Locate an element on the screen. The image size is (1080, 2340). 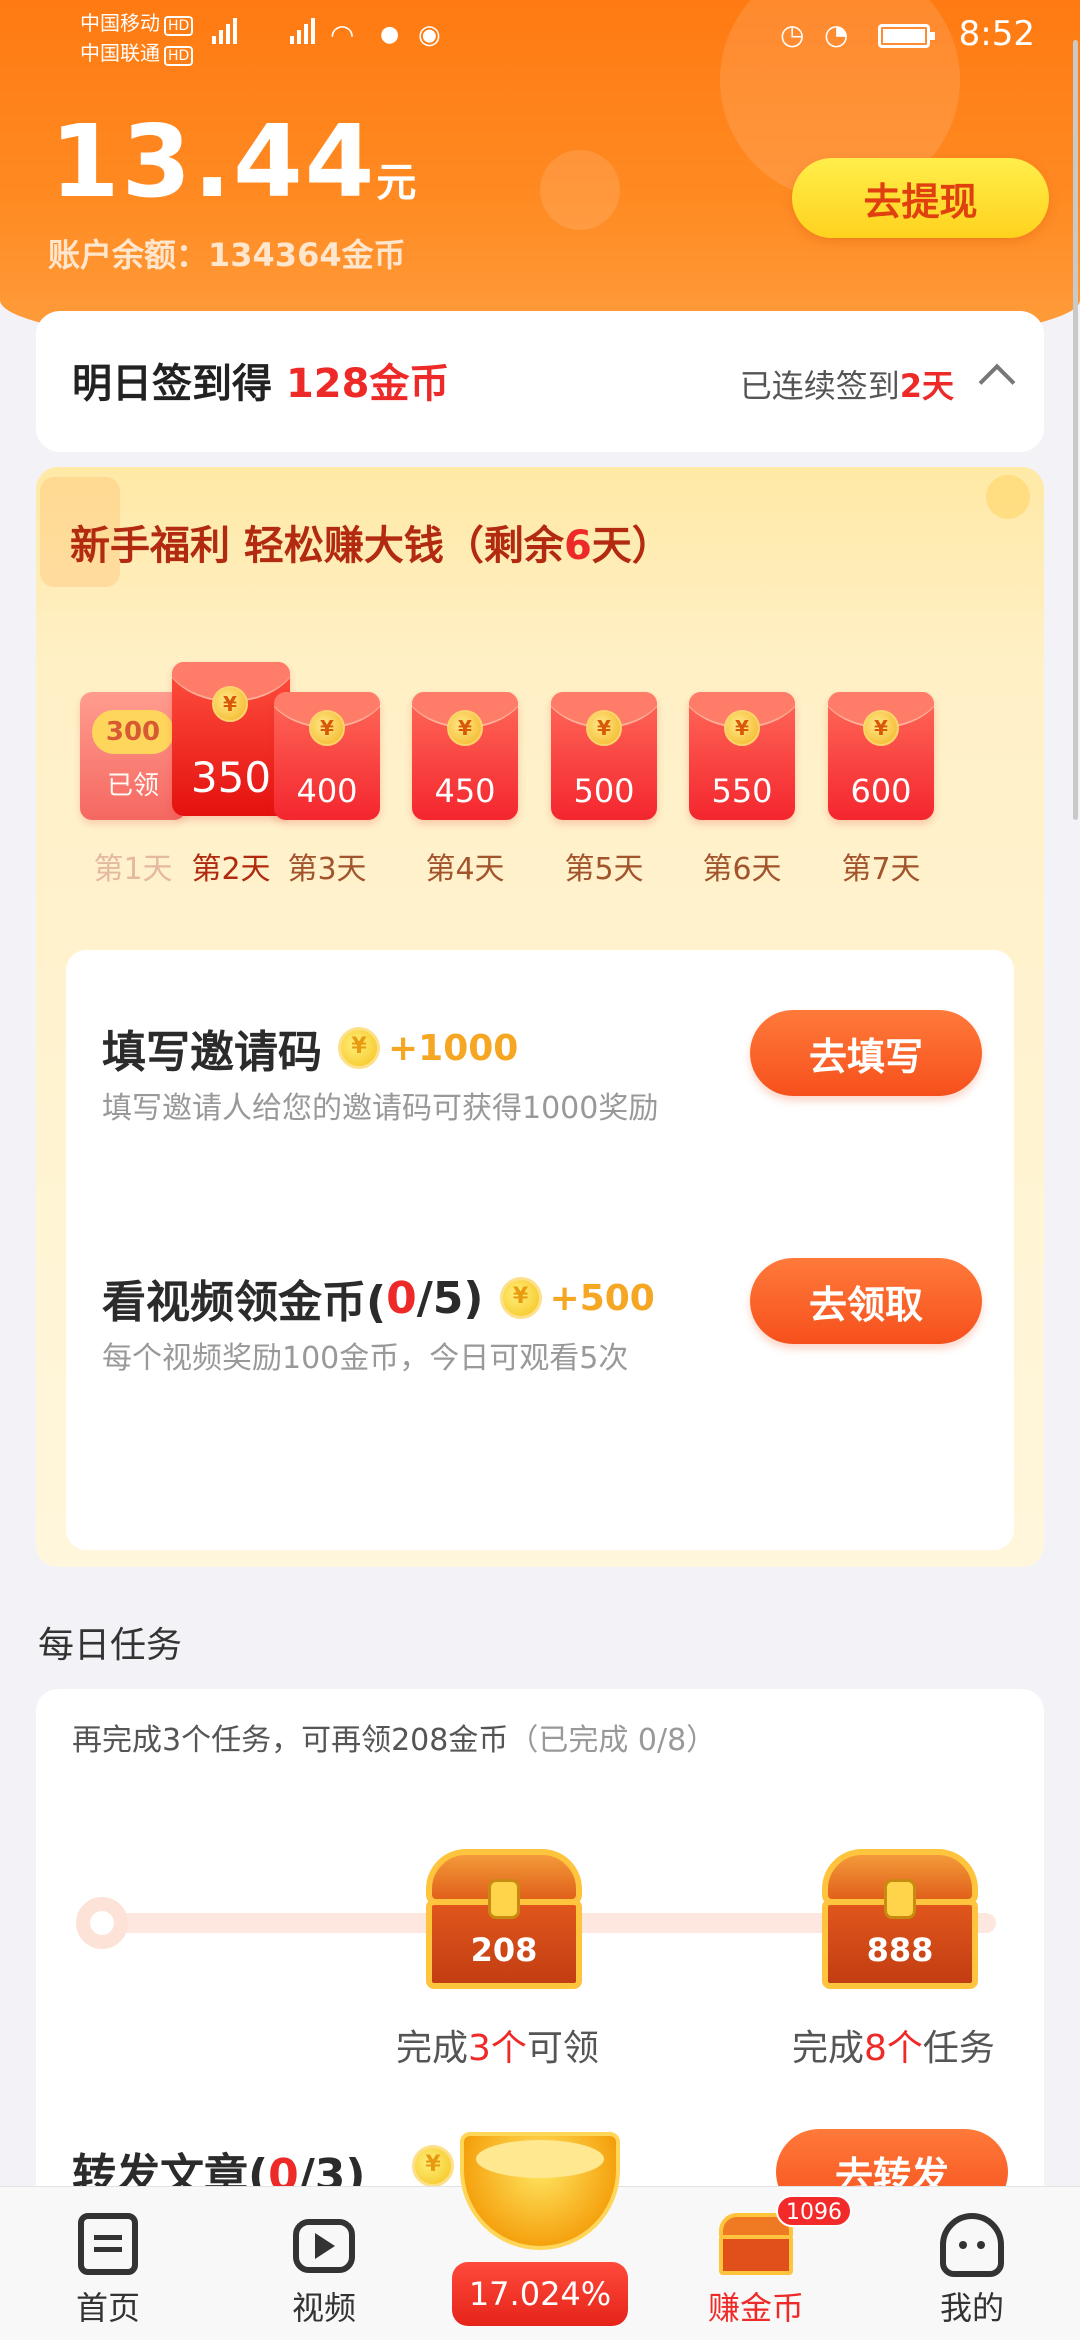
envelope-value: 400 is located at coordinates (327, 791).